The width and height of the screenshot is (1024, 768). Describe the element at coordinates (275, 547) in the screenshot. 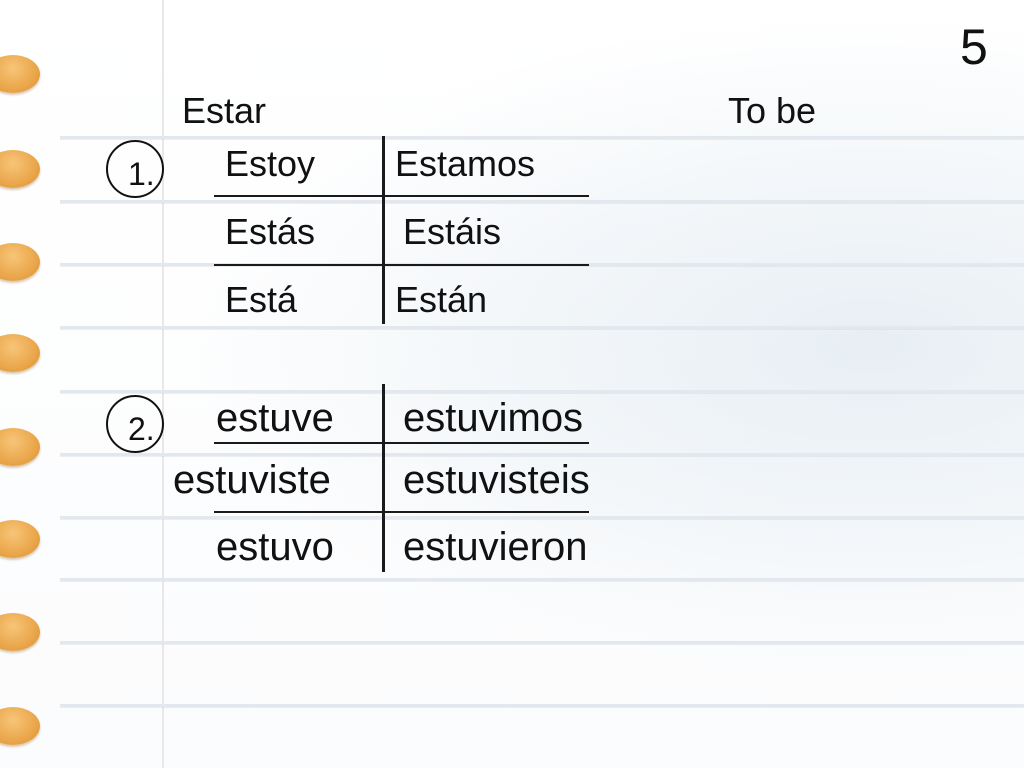

I see `section-2-cell: estuvo` at that location.